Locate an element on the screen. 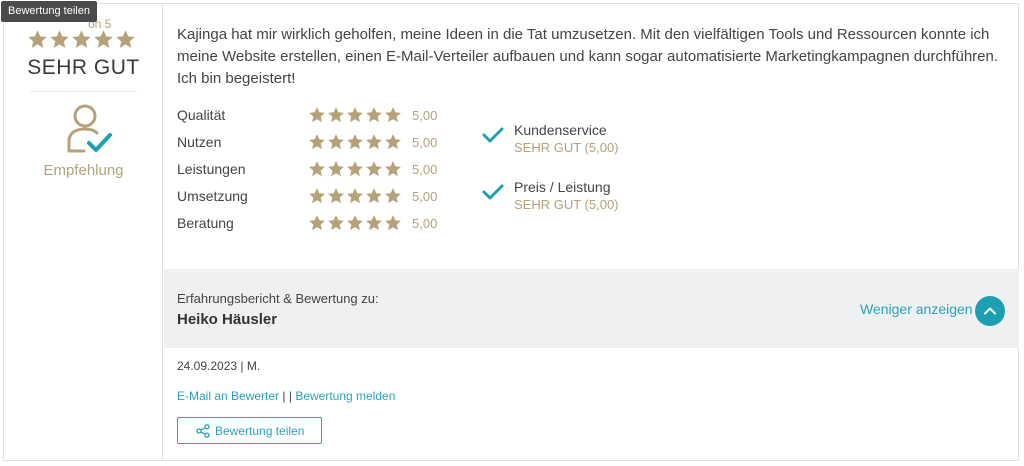 This screenshot has width=1024, height=466. rating-row-nutzen: Nutzen 5,00 is located at coordinates (327, 145).